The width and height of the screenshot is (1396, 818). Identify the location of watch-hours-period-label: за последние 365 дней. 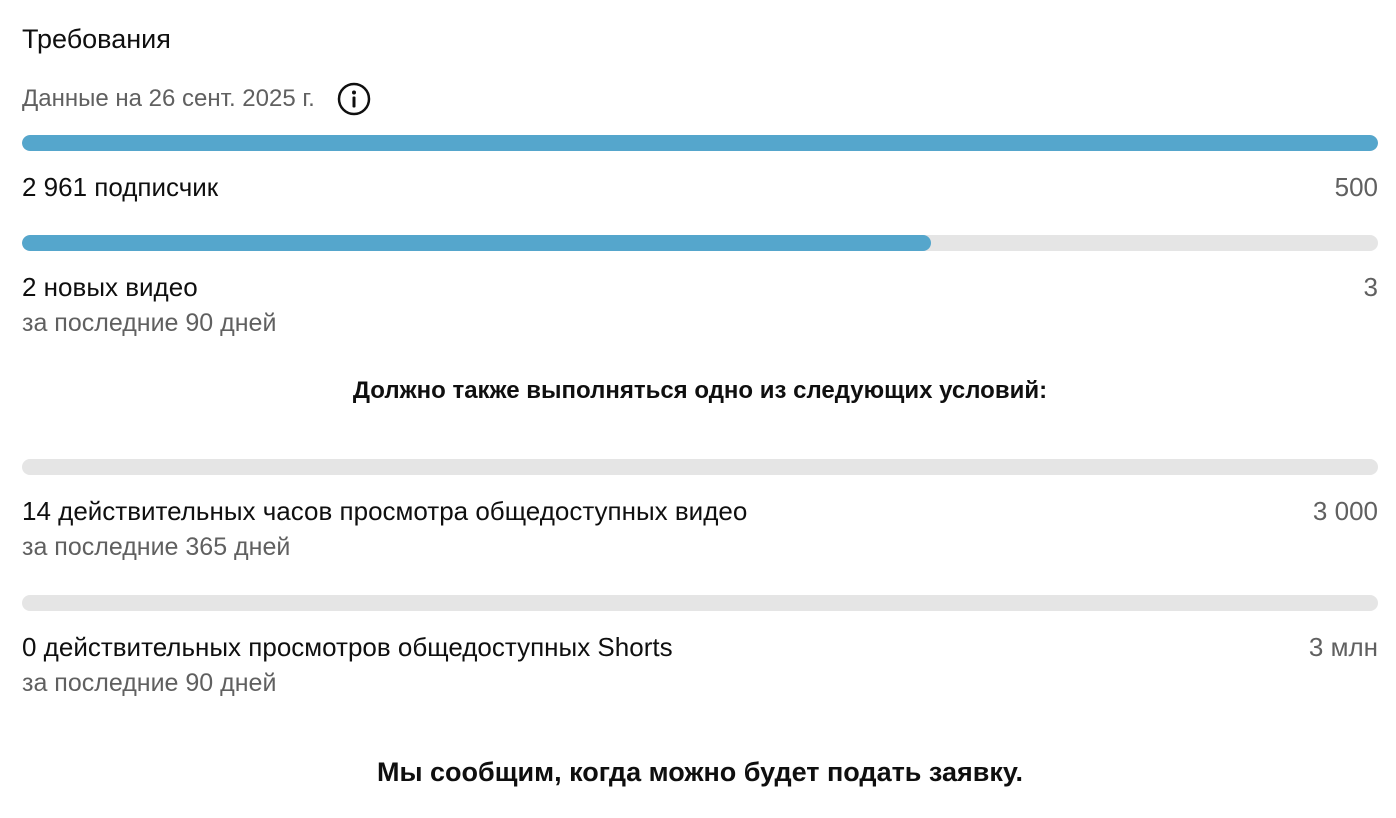
(156, 547).